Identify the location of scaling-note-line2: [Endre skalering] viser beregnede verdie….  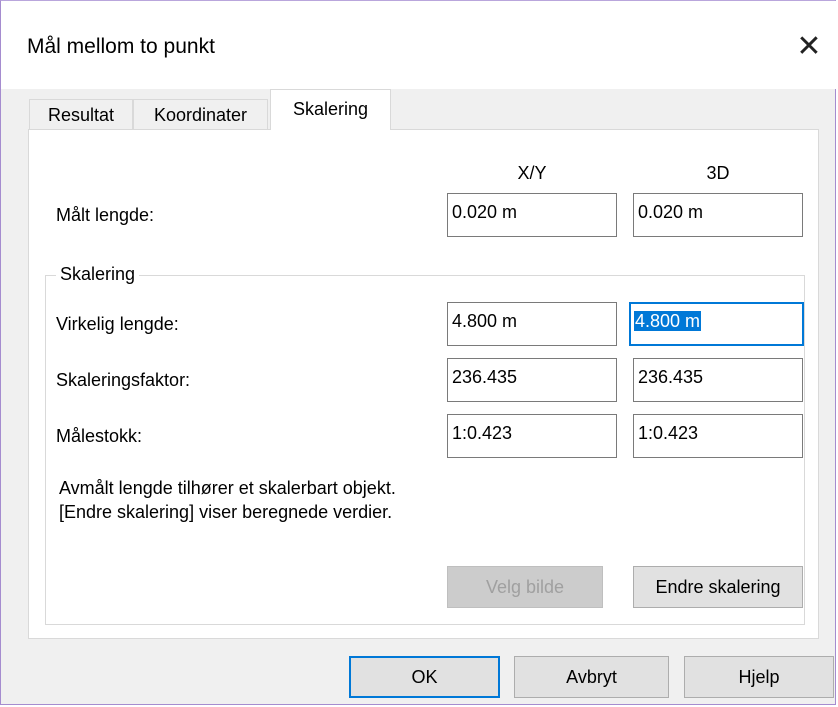
(226, 512).